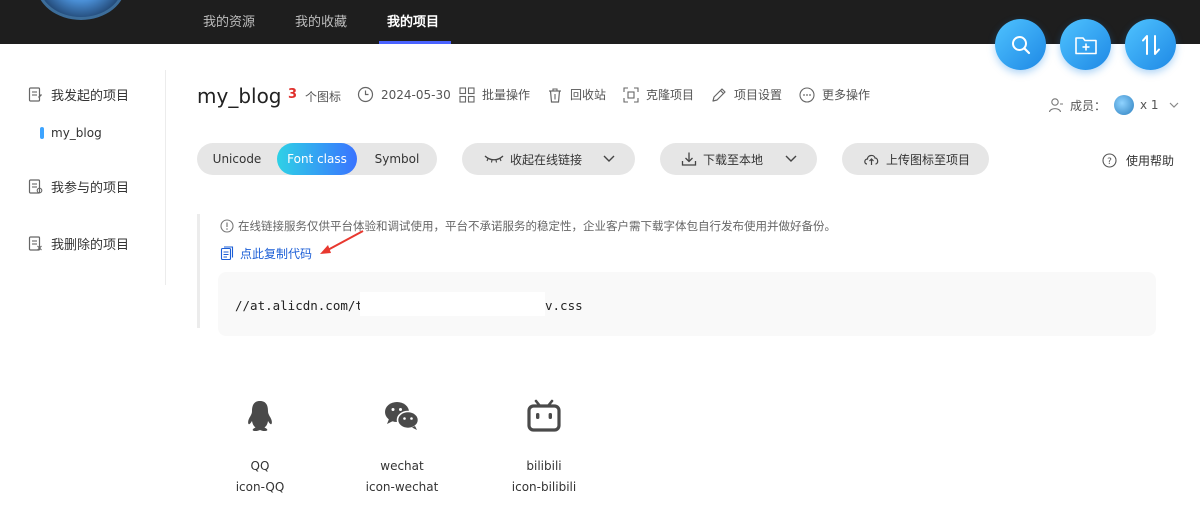 The image size is (1200, 519). Describe the element at coordinates (302, 305) in the screenshot. I see `code-url-head: //at.alicdn.com/t/` at that location.